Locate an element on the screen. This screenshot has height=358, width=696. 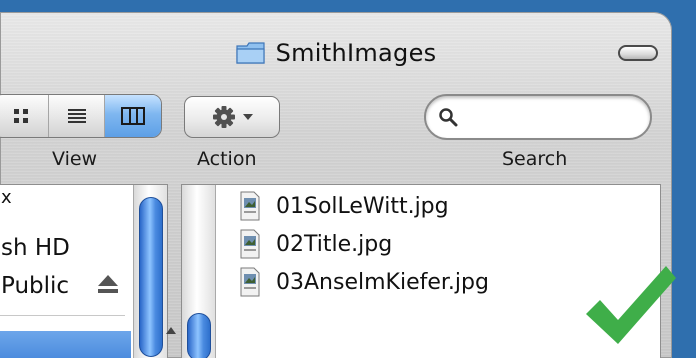
search-input is located at coordinates (553, 117).